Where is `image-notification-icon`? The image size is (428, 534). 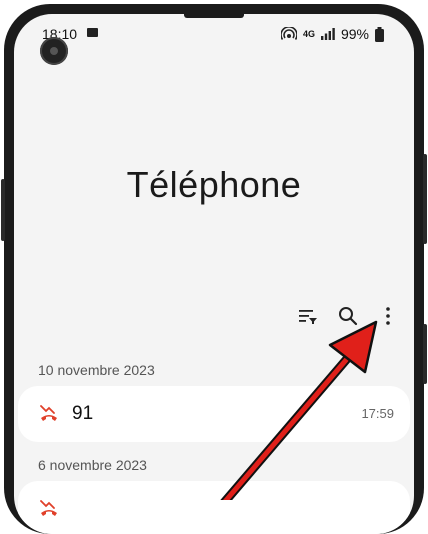 image-notification-icon is located at coordinates (92, 32).